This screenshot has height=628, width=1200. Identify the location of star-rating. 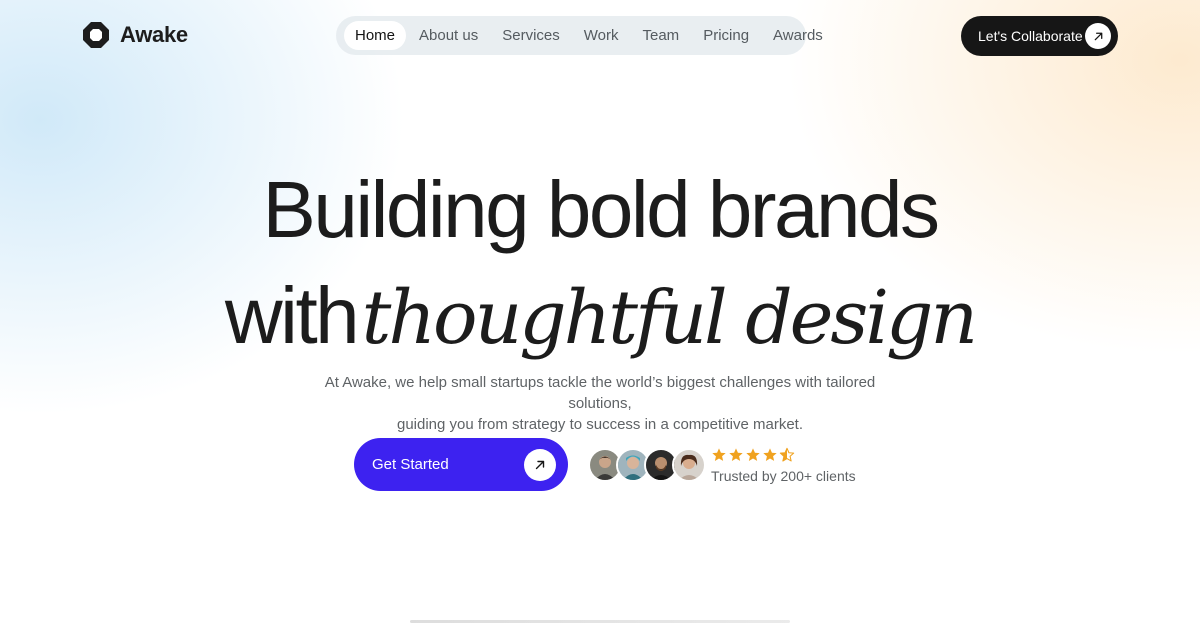
(783, 455).